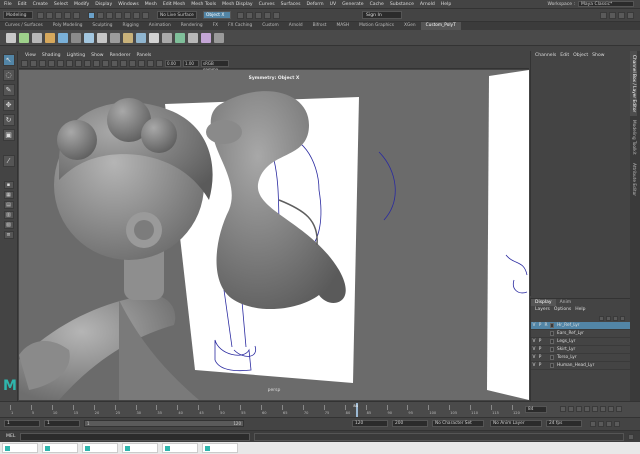 The height and width of the screenshot is (454, 640). What do you see at coordinates (8, 105) in the screenshot?
I see `move-tool-icon: ✥` at bounding box center [8, 105].